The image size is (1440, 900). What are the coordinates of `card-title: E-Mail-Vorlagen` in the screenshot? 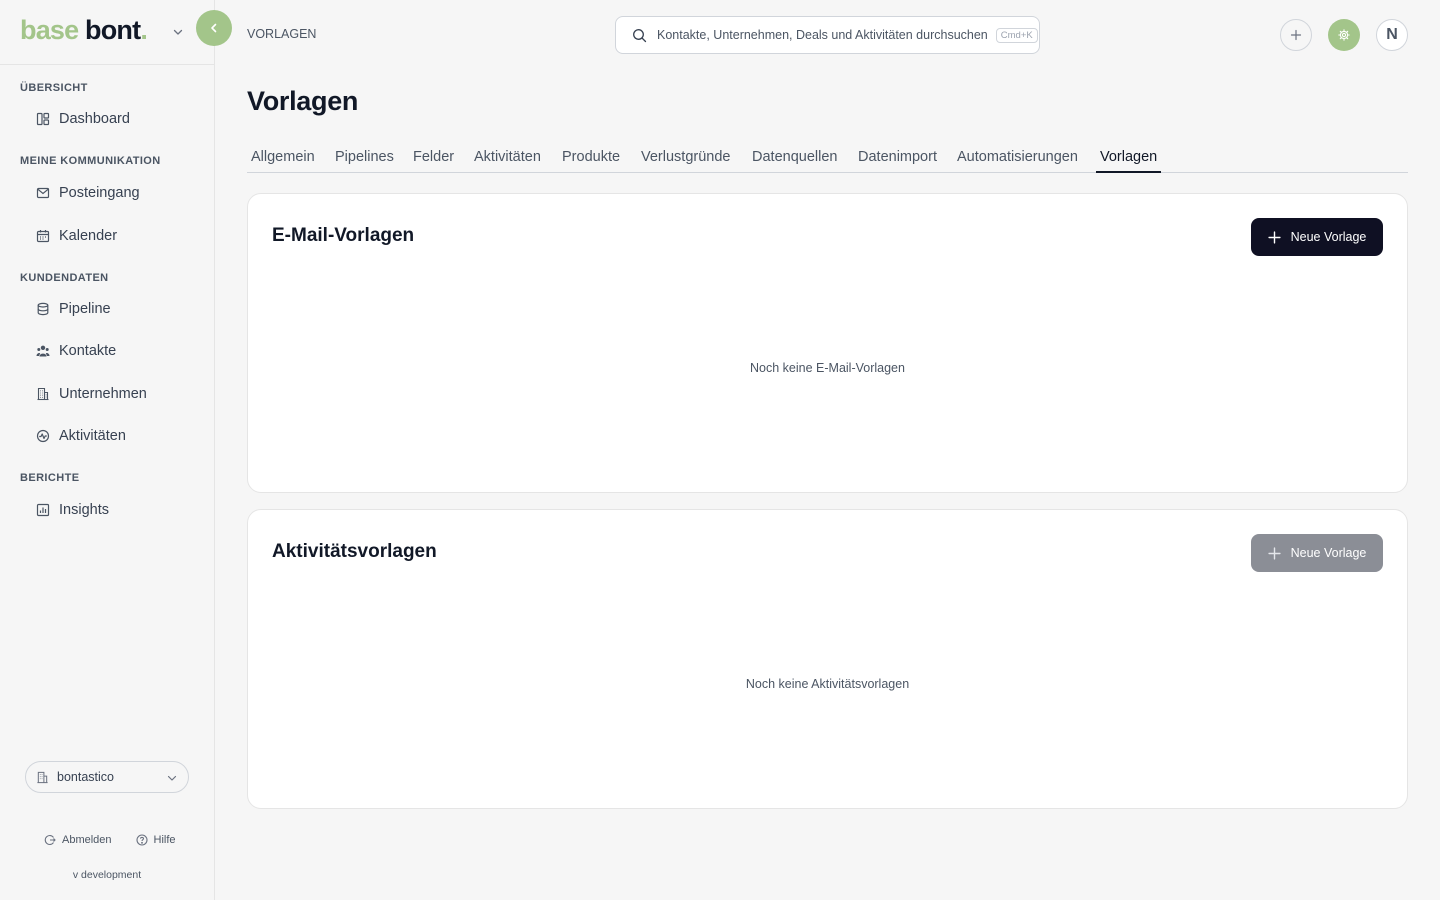 It's located at (343, 235).